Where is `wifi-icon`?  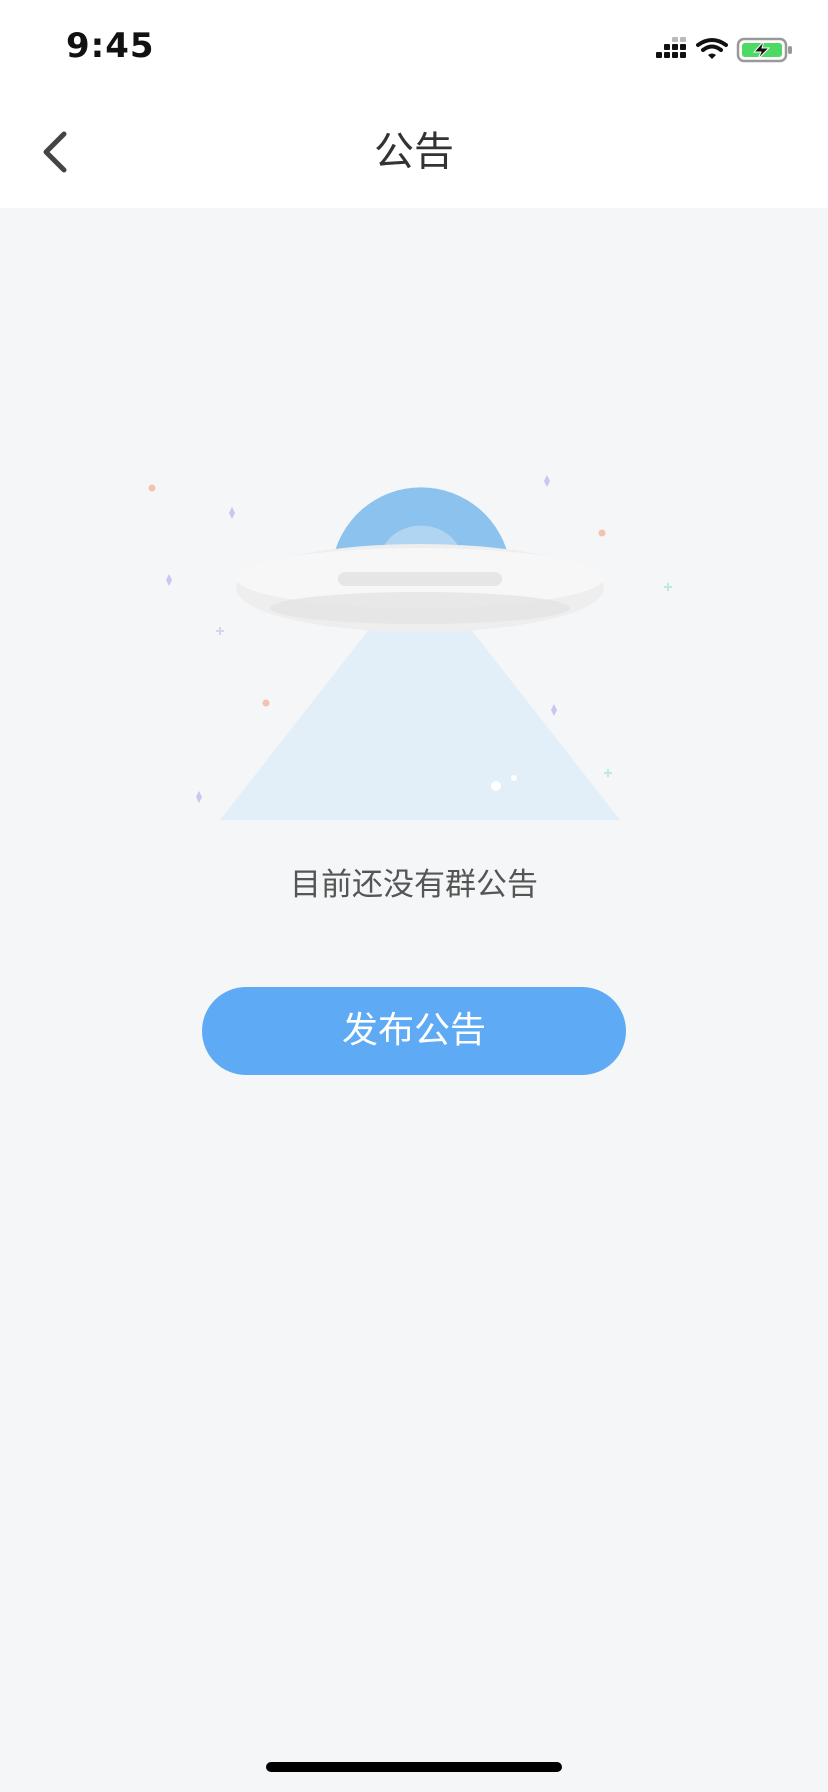
wifi-icon is located at coordinates (712, 48).